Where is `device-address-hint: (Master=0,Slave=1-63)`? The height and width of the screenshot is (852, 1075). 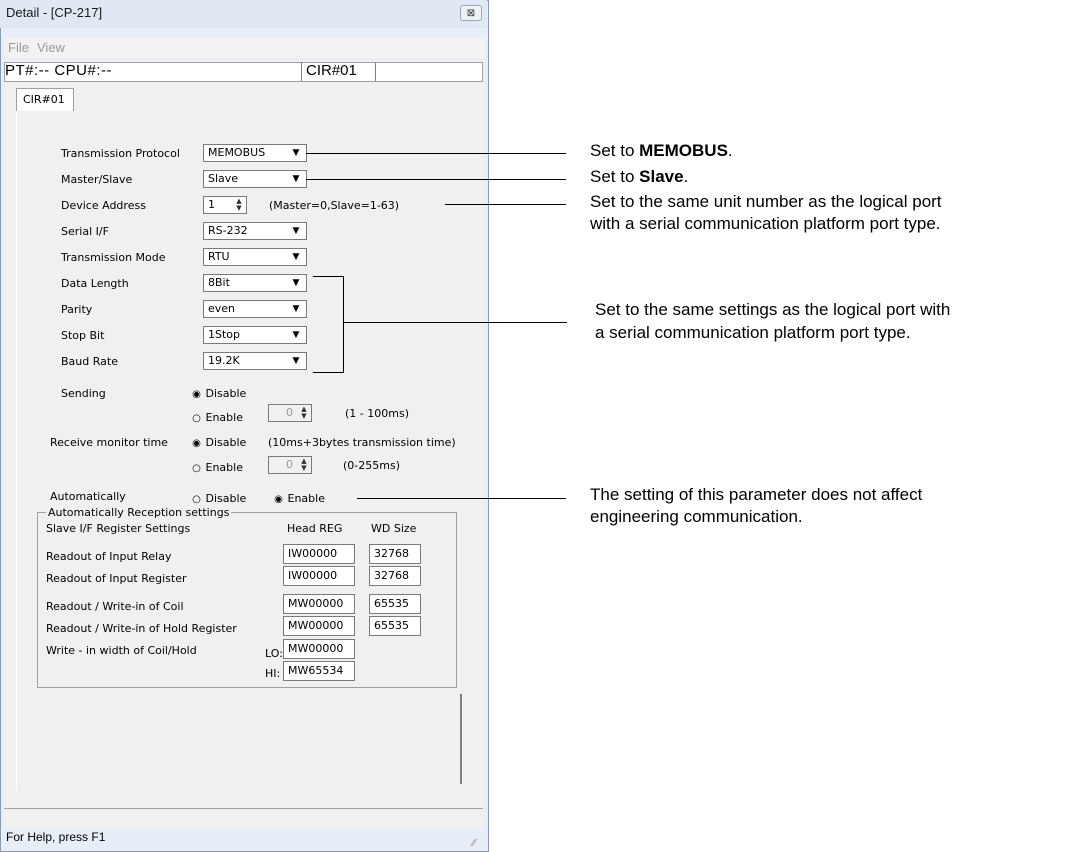
device-address-hint: (Master=0,Slave=1-63) is located at coordinates (334, 205).